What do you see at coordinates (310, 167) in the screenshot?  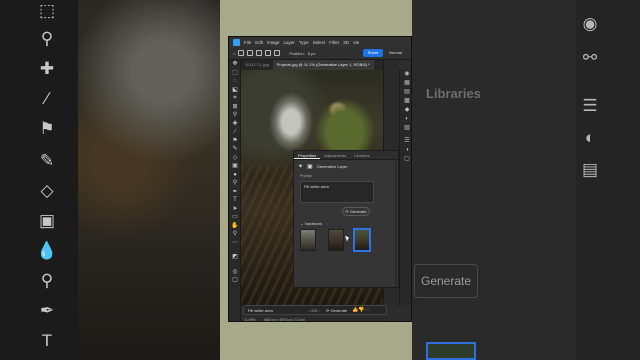 I see `mask-icon: ▣` at bounding box center [310, 167].